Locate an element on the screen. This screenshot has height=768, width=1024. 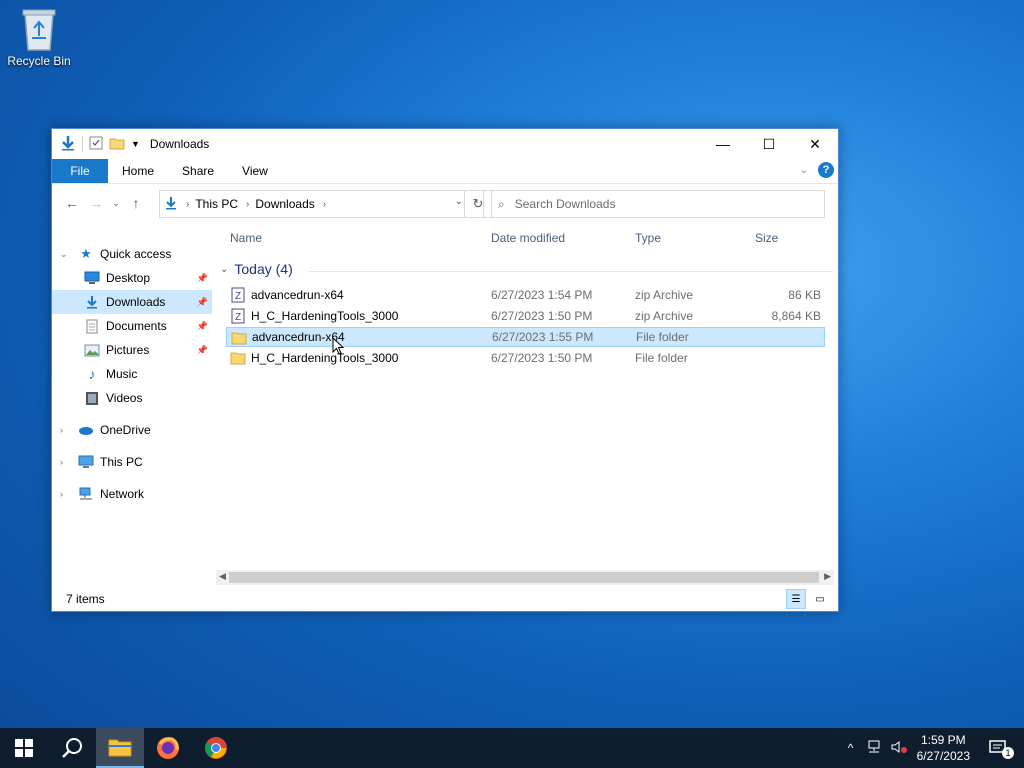
svg-text: Z is located at coordinates (238, 317).